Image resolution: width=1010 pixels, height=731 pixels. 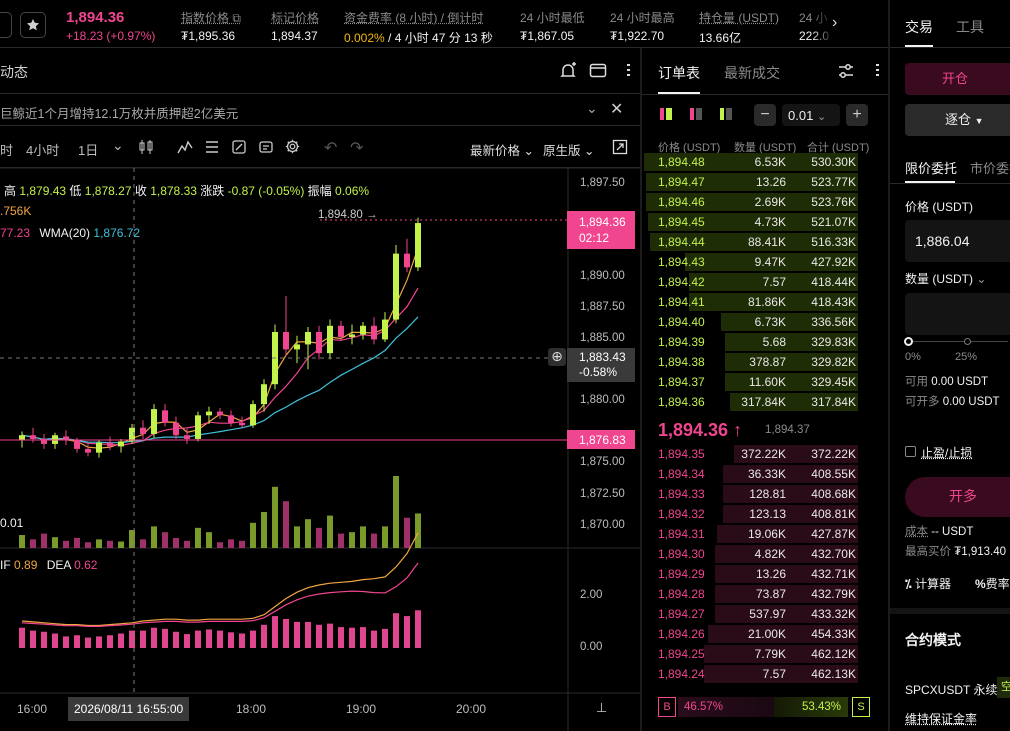 What do you see at coordinates (292, 146) in the screenshot?
I see `settings-icon` at bounding box center [292, 146].